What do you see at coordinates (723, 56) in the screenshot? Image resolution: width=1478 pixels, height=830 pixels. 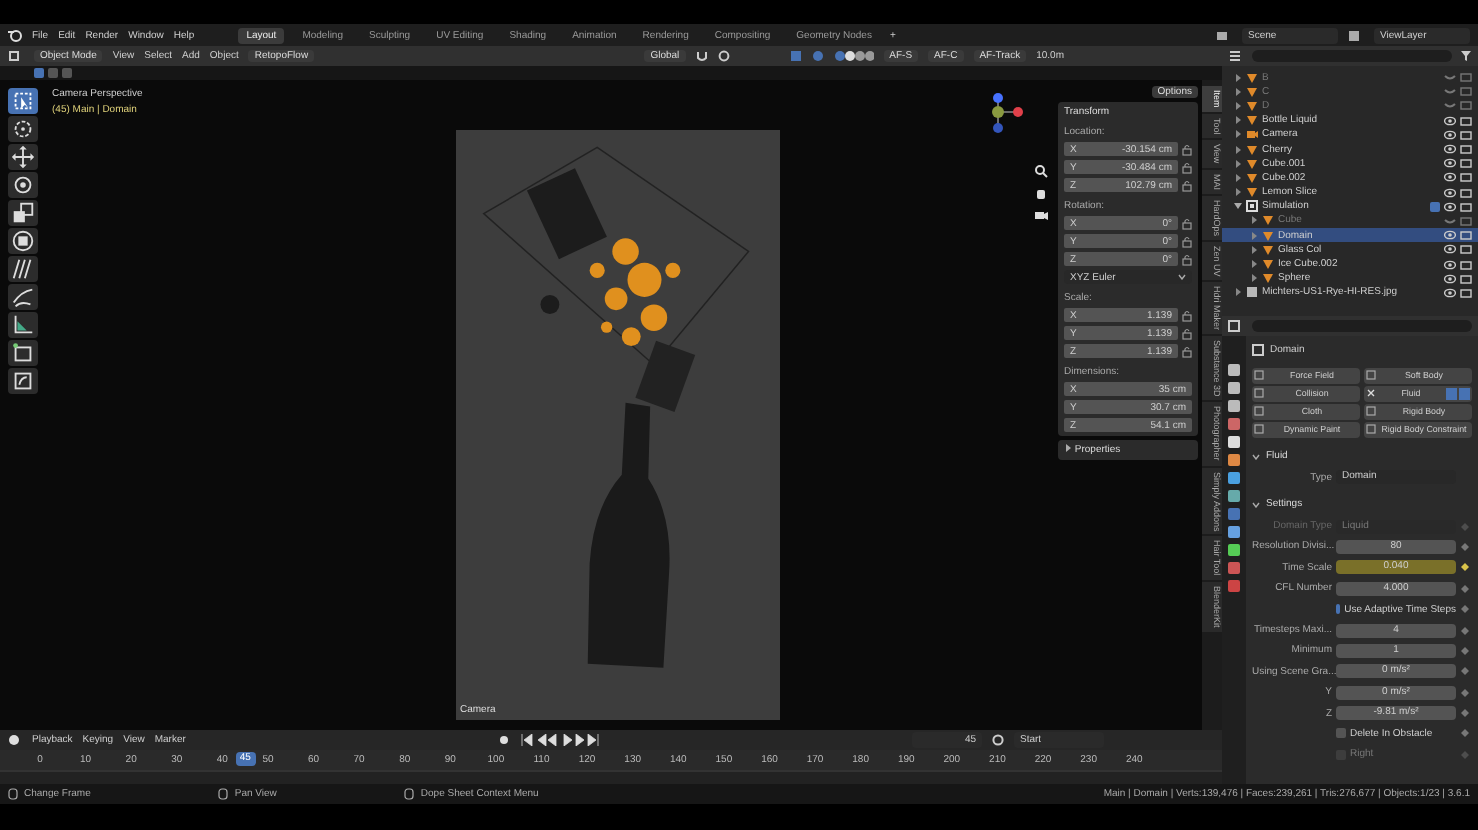 I see `proportional-edit-icon` at bounding box center [723, 56].